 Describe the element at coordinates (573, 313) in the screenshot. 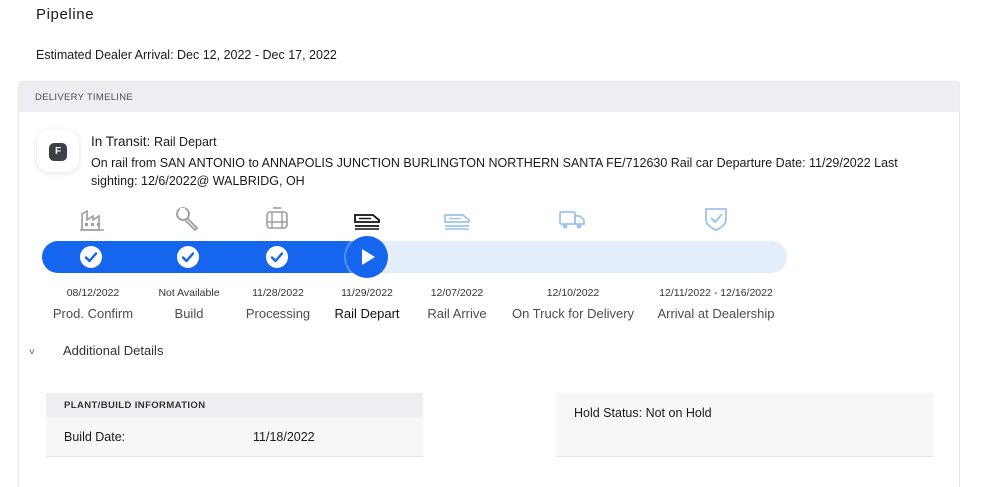

I see `step-label: On Truck for Delivery` at that location.